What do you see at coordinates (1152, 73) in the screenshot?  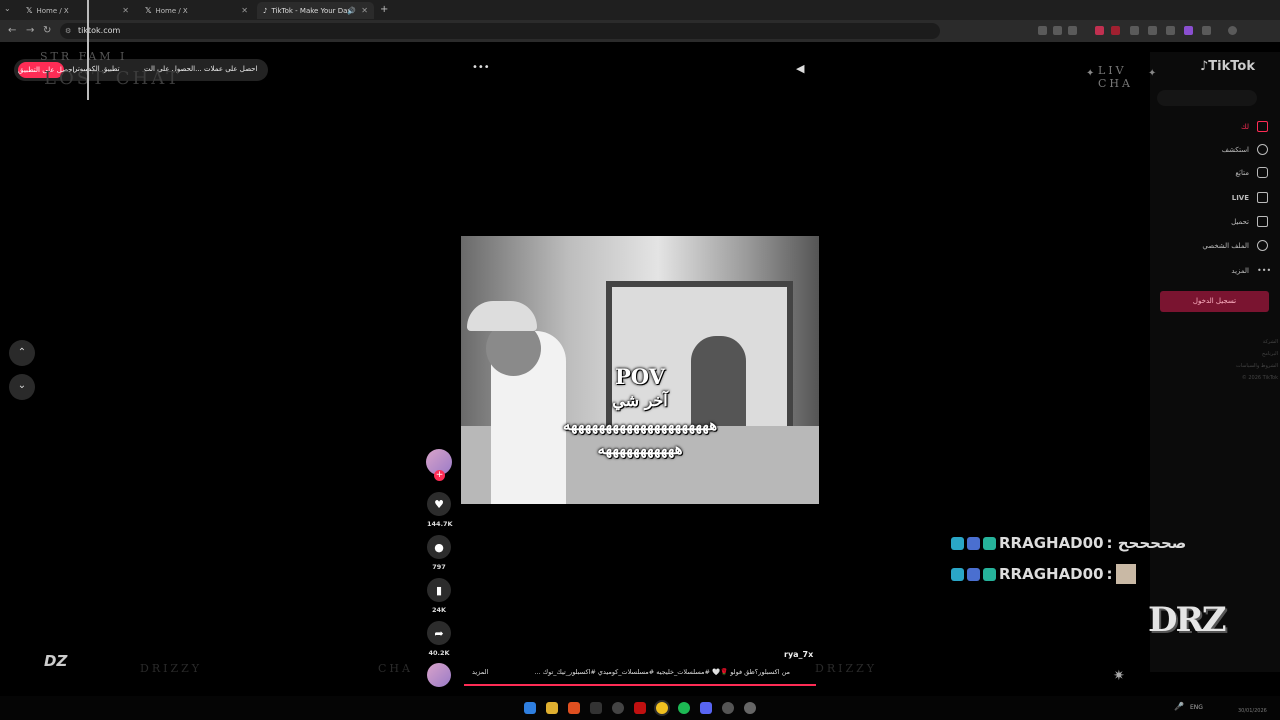 I see `sparkle-icon: ✦` at bounding box center [1152, 73].